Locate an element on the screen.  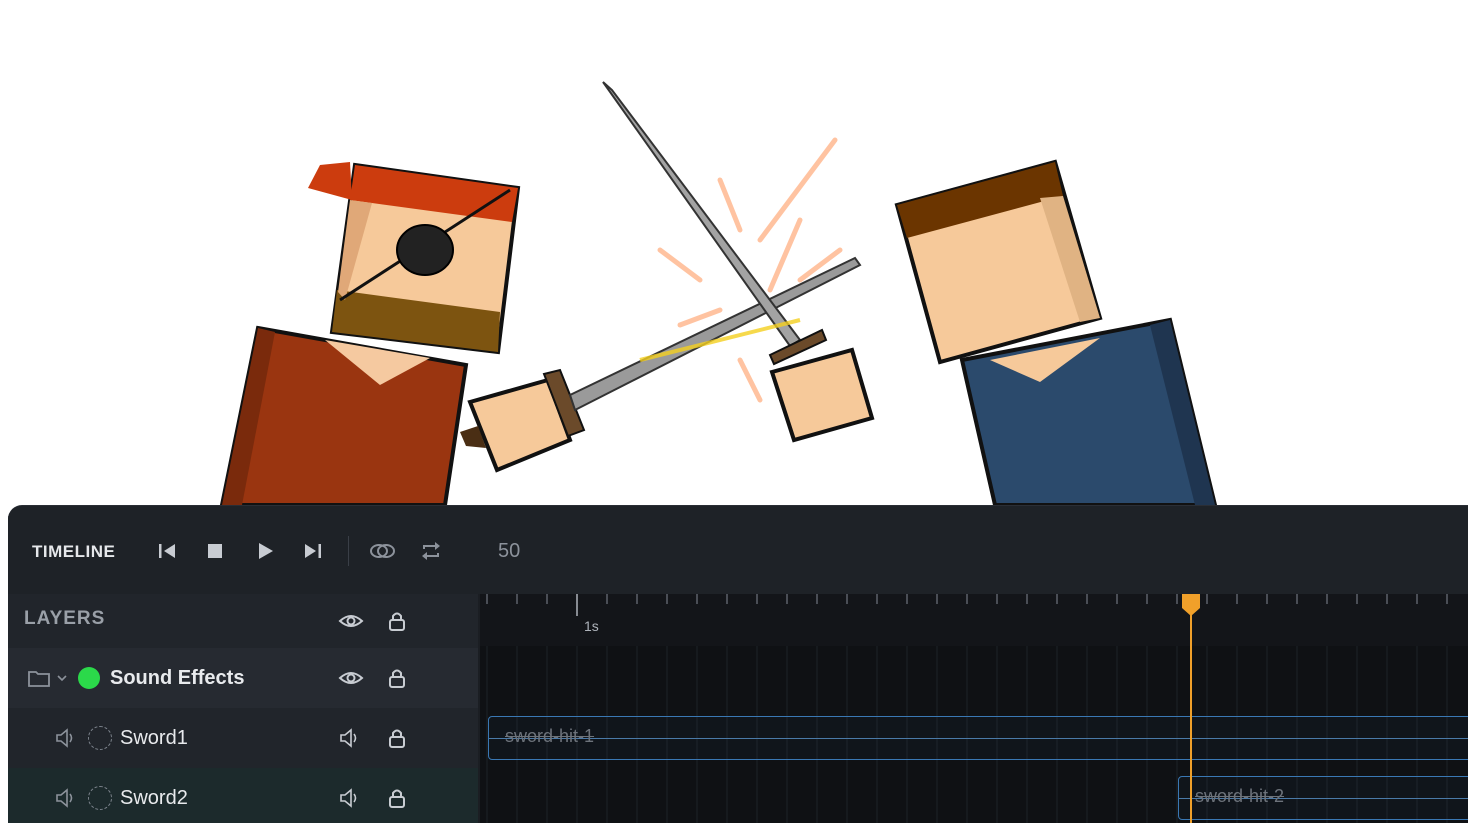
skip-to-end-button is located at coordinates (313, 551).